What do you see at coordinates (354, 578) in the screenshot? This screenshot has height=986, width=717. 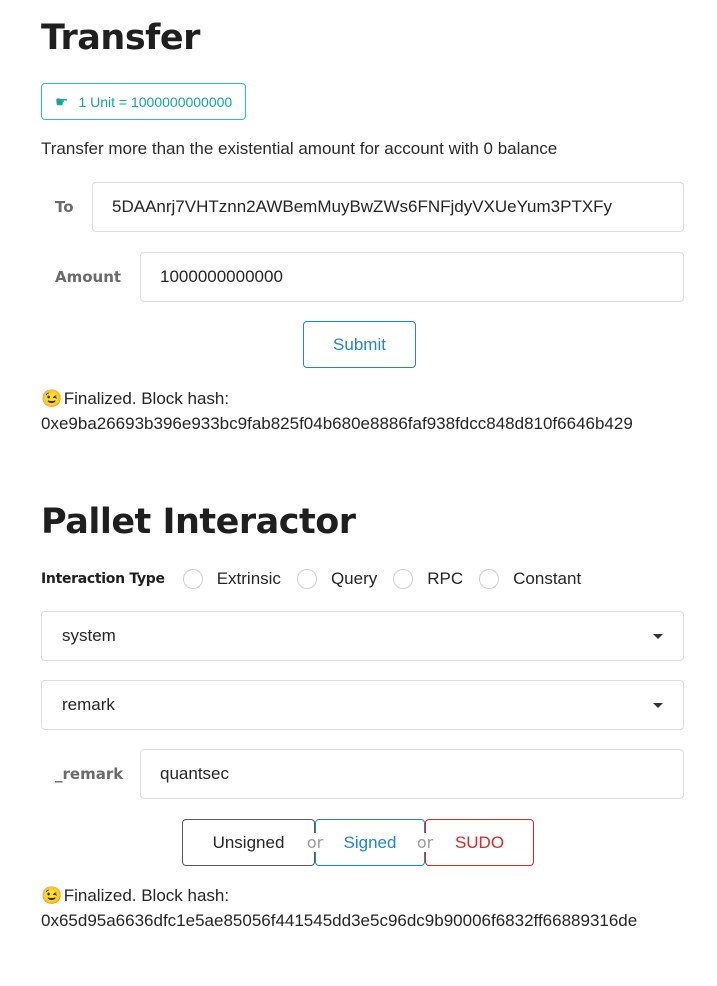 I see `radio-query-label: Query` at bounding box center [354, 578].